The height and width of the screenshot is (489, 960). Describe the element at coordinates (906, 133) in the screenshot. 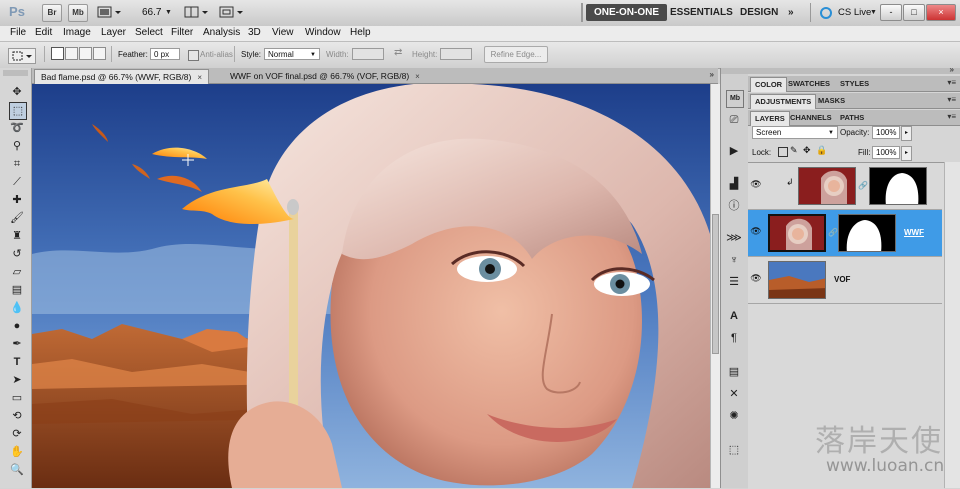

I see `opacity-slider-button: ▸` at that location.